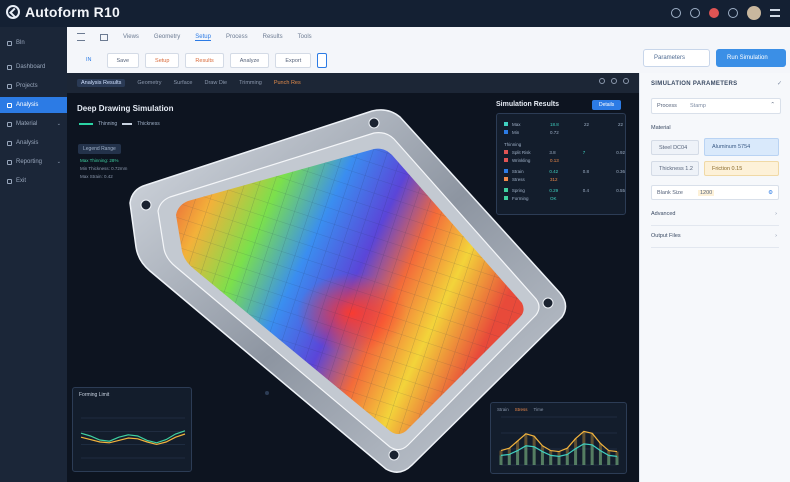 This screenshot has height=482, width=790. I want to click on settings-icon: ⚙, so click(770, 193).